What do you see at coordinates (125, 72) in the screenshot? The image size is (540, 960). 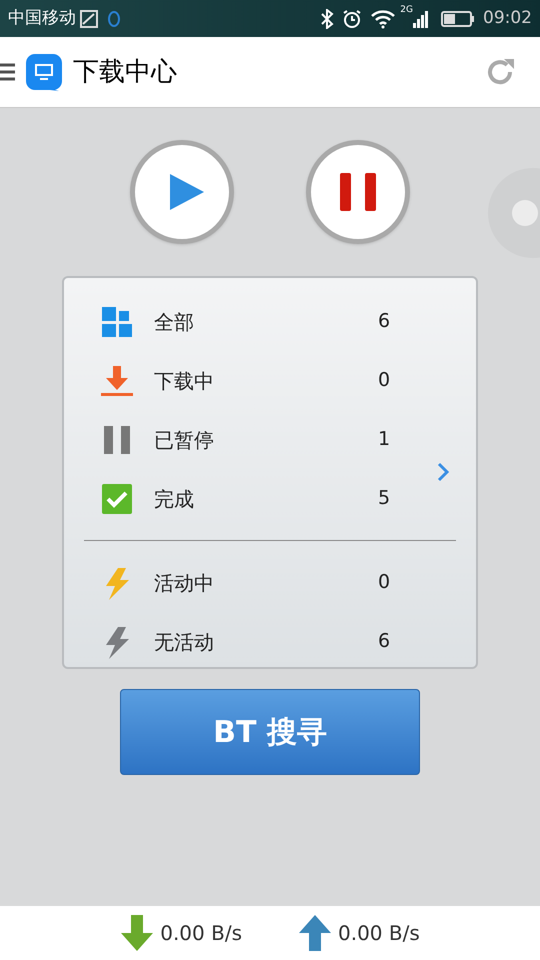 I see `header-title: 下载中心` at bounding box center [125, 72].